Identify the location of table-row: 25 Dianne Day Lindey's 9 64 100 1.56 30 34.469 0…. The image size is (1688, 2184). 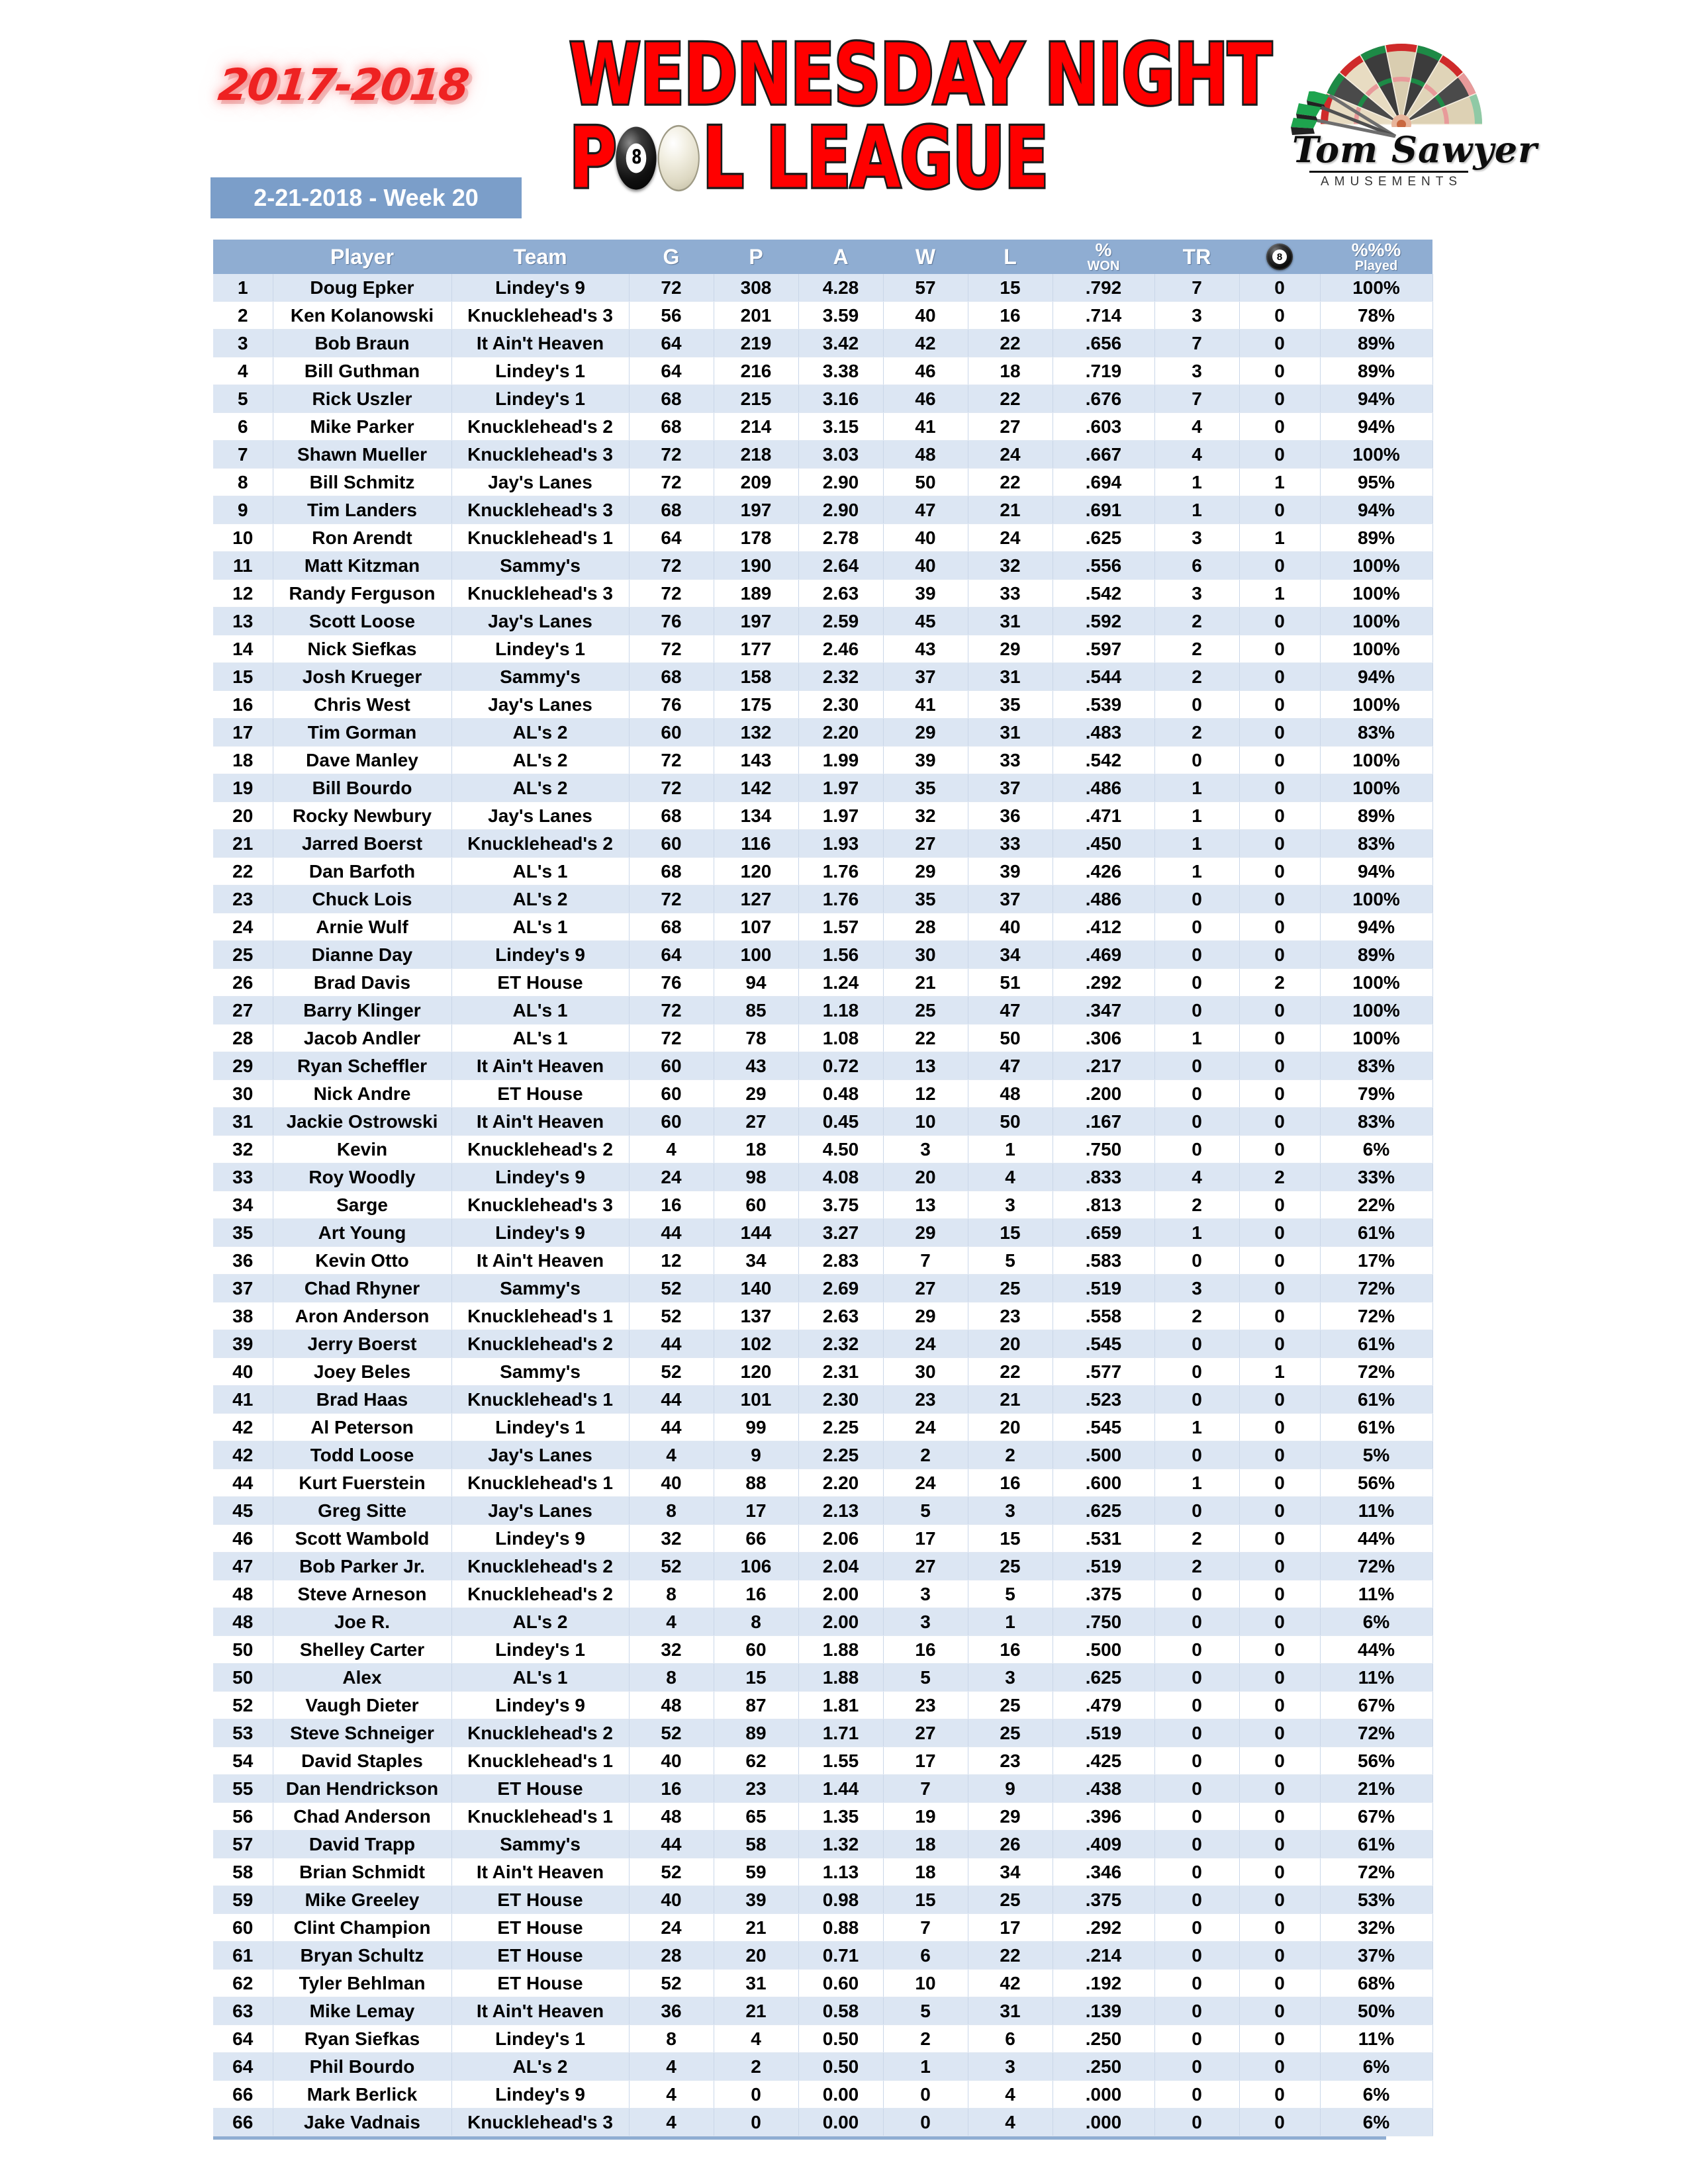
(823, 954).